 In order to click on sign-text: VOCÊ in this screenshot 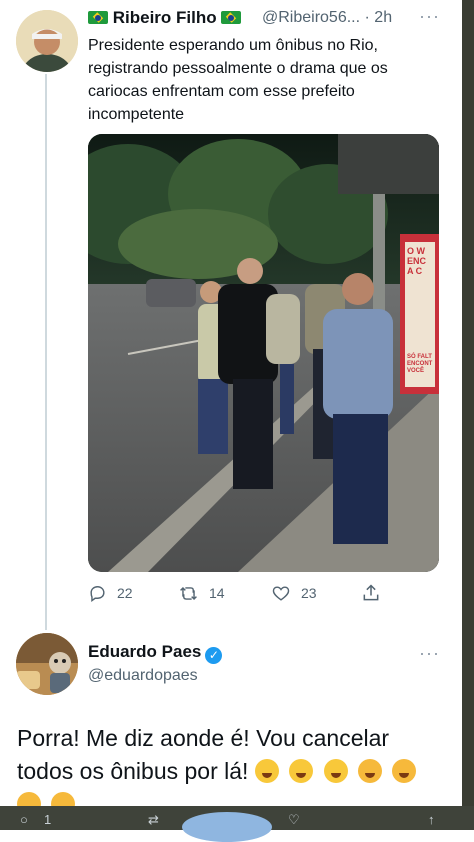, I will do `click(416, 371)`.